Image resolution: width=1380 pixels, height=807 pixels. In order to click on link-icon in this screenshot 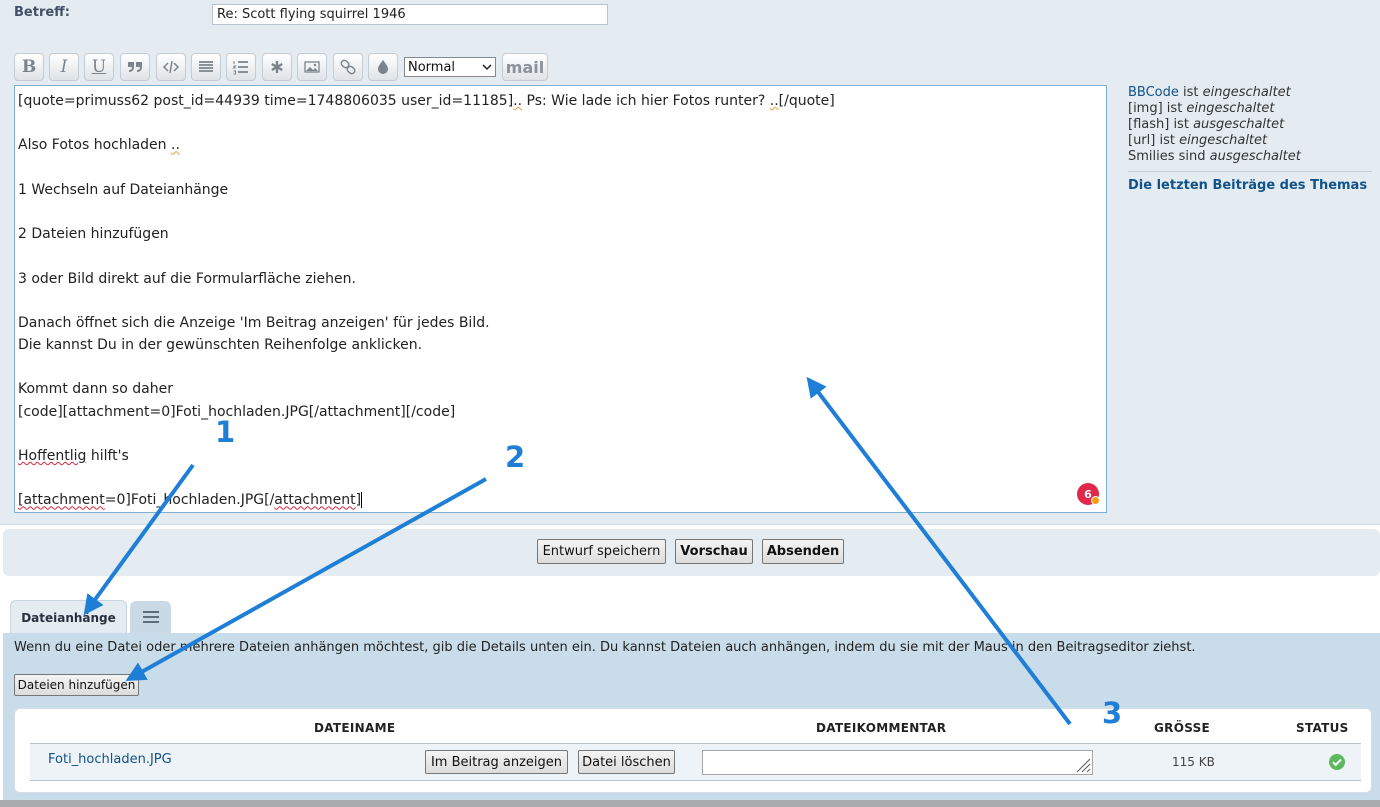, I will do `click(348, 67)`.